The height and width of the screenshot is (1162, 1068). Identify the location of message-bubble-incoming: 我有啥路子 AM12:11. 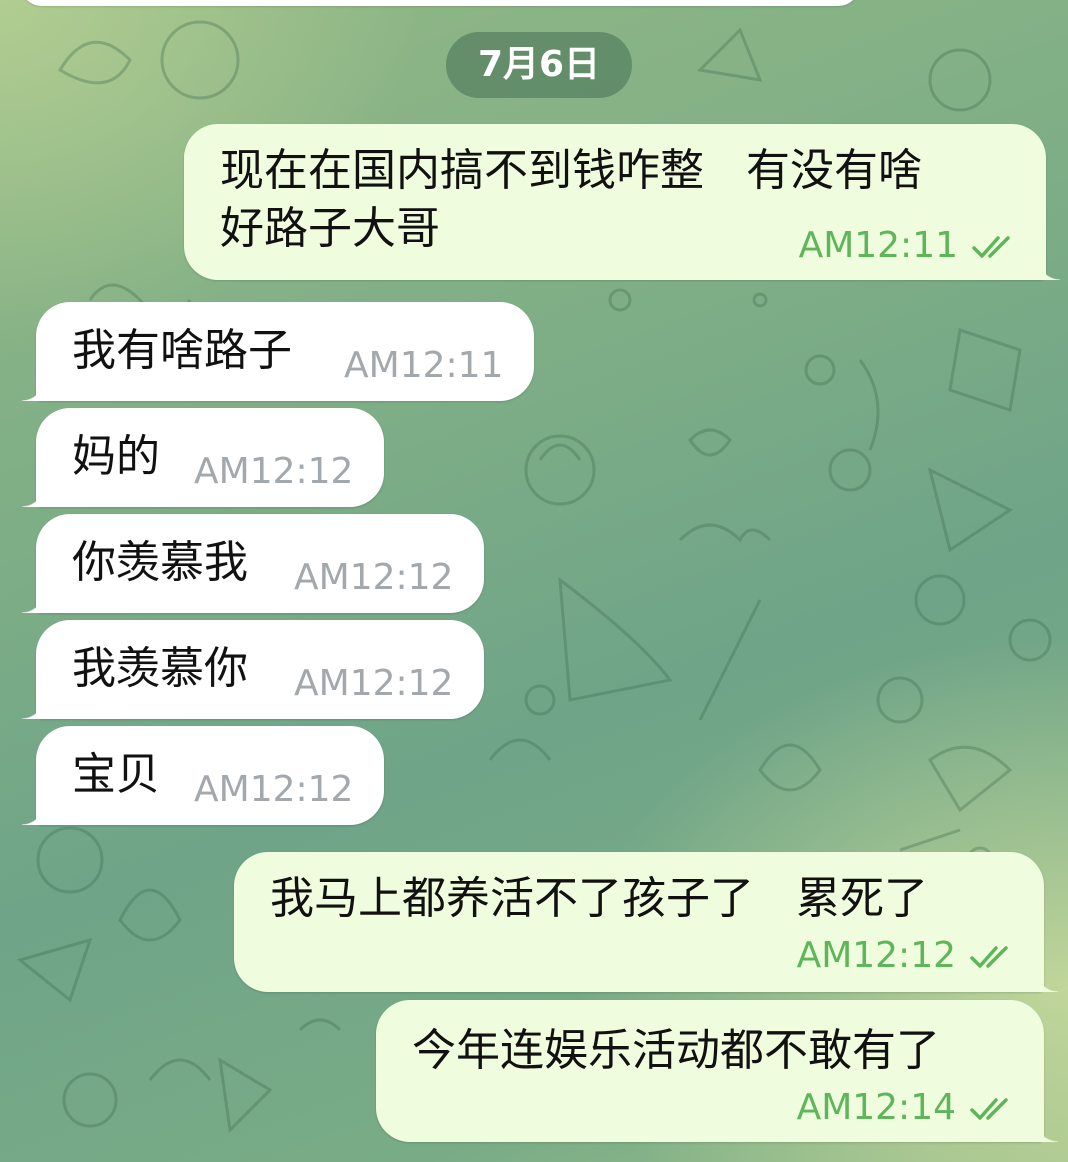
(278, 351).